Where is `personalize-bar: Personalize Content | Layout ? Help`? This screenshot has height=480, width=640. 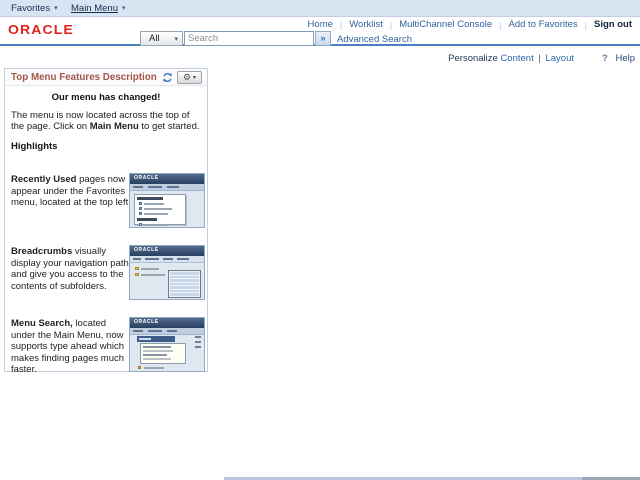
personalize-bar: Personalize Content | Layout ? Help is located at coordinates (320, 59).